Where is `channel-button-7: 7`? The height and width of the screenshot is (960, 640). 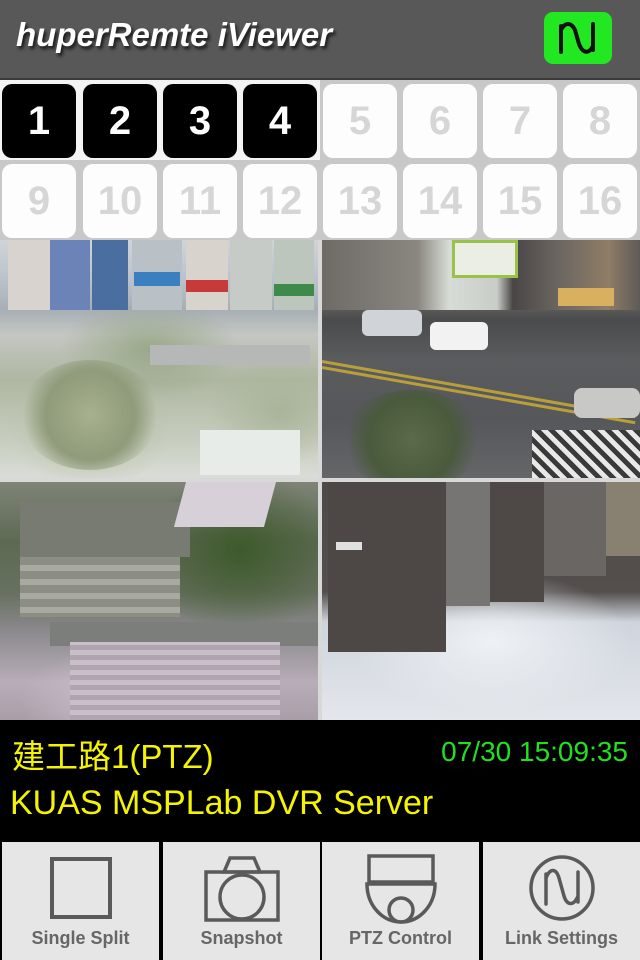 channel-button-7: 7 is located at coordinates (520, 121).